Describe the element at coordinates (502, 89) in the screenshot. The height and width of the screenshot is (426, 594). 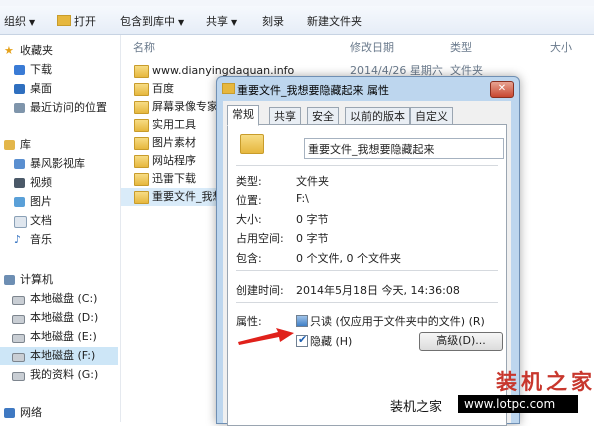
I see `close-button: ✕` at that location.